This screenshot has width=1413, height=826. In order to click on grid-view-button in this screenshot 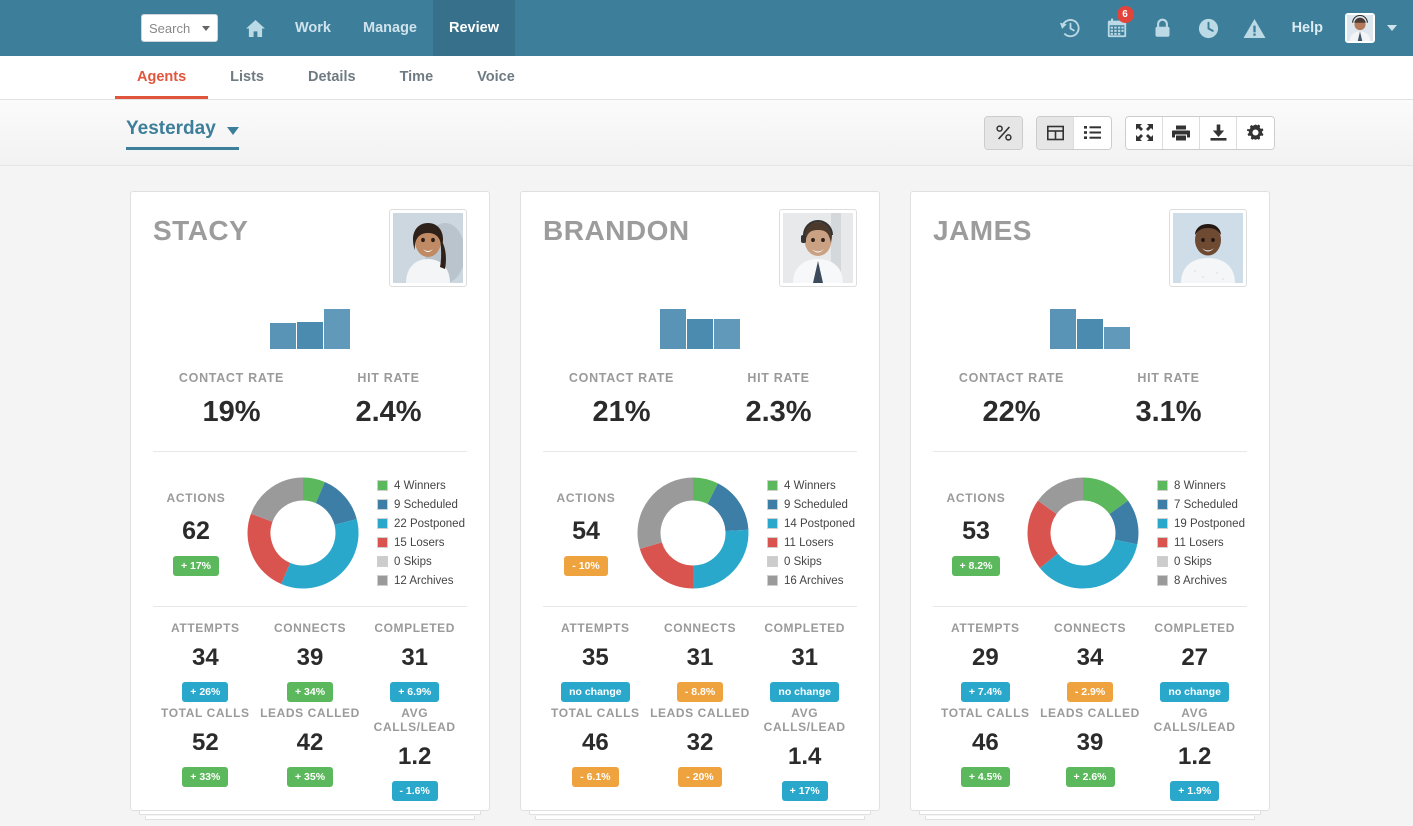, I will do `click(1055, 132)`.